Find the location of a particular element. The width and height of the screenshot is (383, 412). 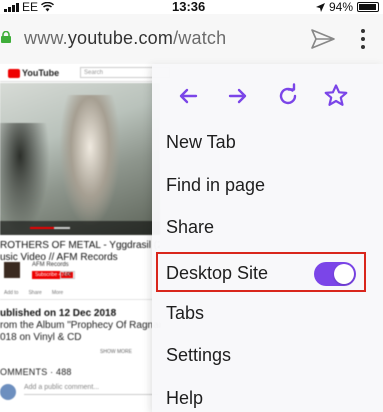

video-progress-bar is located at coordinates (50, 228).